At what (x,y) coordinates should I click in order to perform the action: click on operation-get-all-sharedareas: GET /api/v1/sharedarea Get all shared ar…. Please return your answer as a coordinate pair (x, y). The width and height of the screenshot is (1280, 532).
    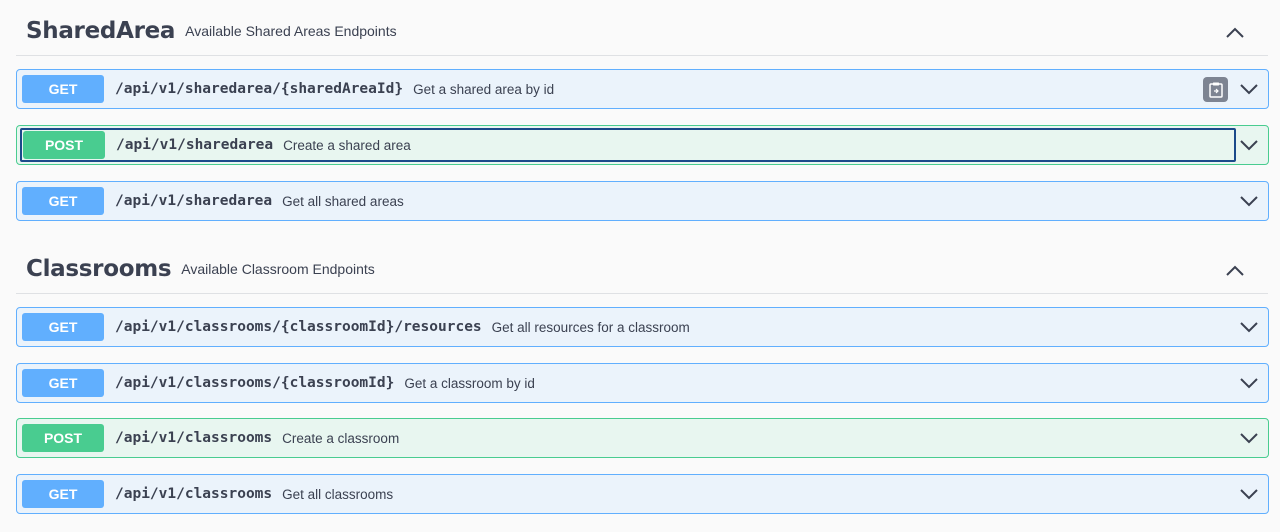
    Looking at the image, I should click on (642, 201).